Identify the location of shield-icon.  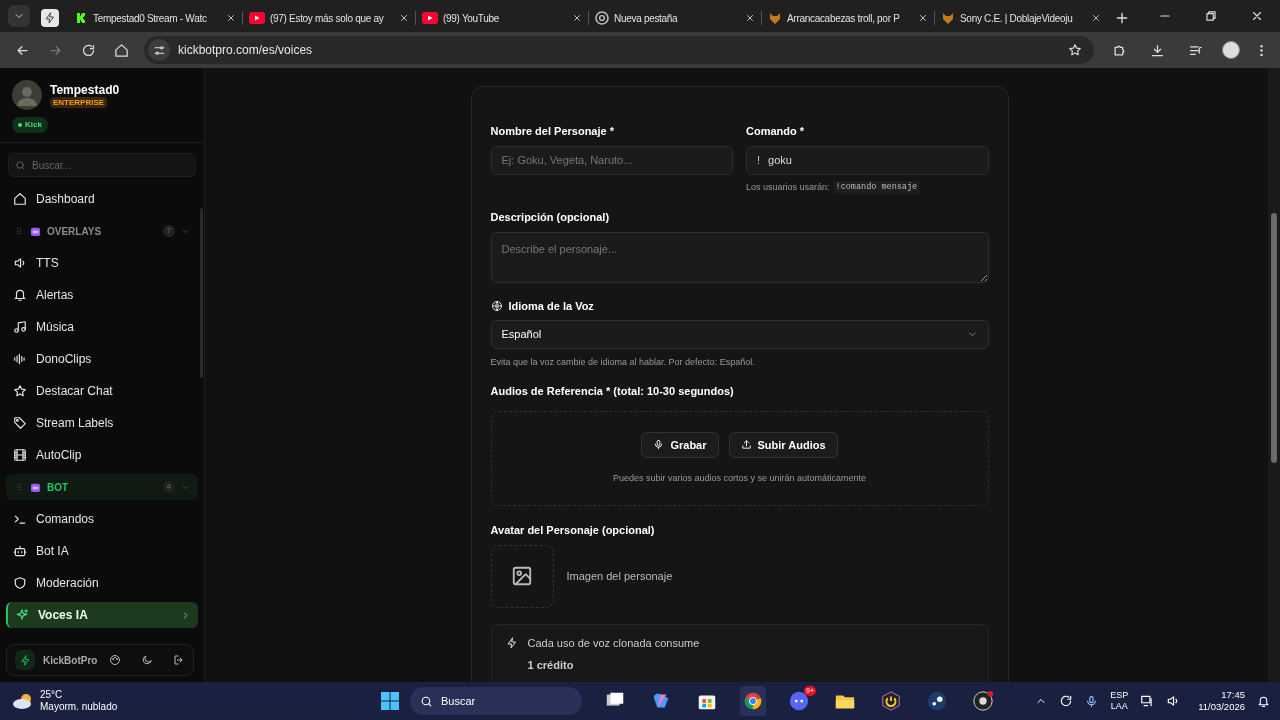
(20, 583).